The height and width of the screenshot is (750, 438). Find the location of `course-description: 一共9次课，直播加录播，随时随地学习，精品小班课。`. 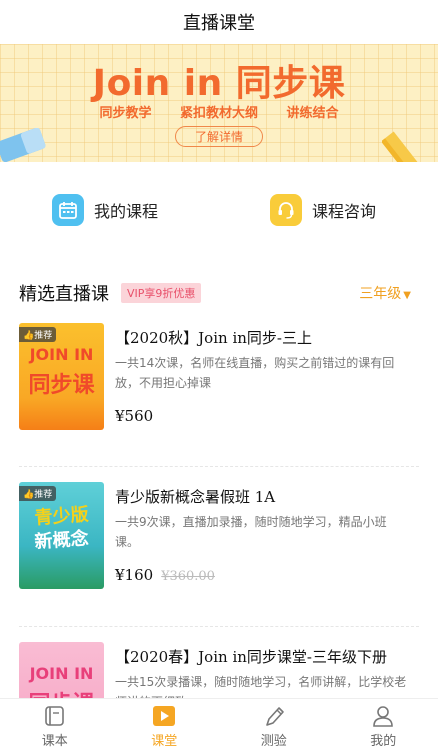

course-description: 一共9次课，直播加录播，随时随地学习，精品小班课。 is located at coordinates (251, 532).